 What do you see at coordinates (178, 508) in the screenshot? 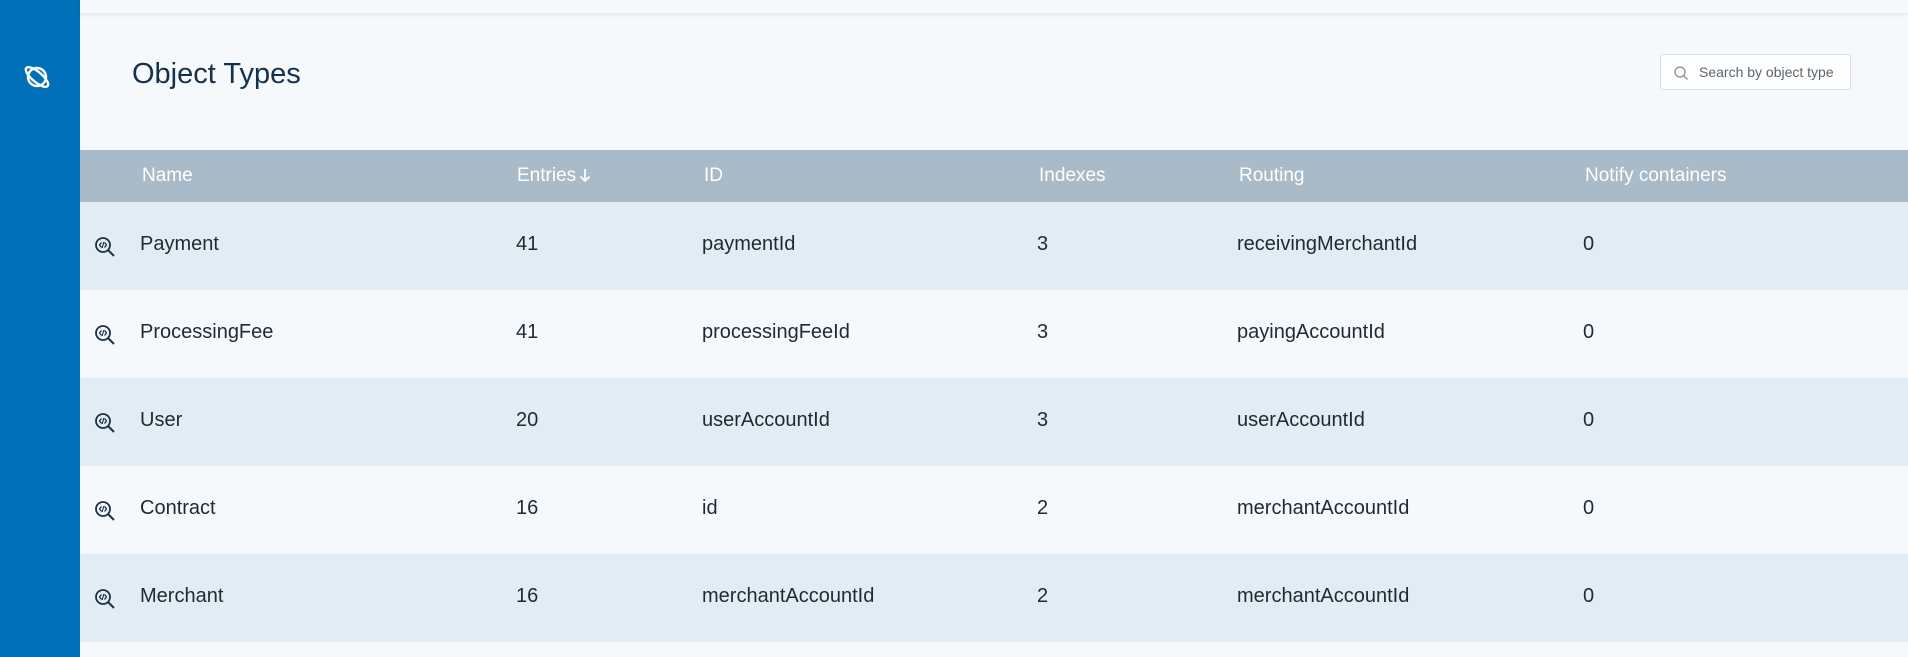
I see `cell-name: Contract` at bounding box center [178, 508].